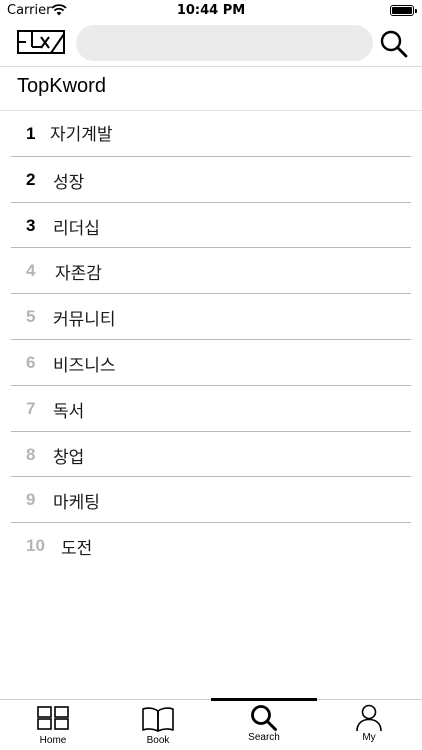 The width and height of the screenshot is (422, 750). What do you see at coordinates (394, 44) in the screenshot?
I see `search-button` at bounding box center [394, 44].